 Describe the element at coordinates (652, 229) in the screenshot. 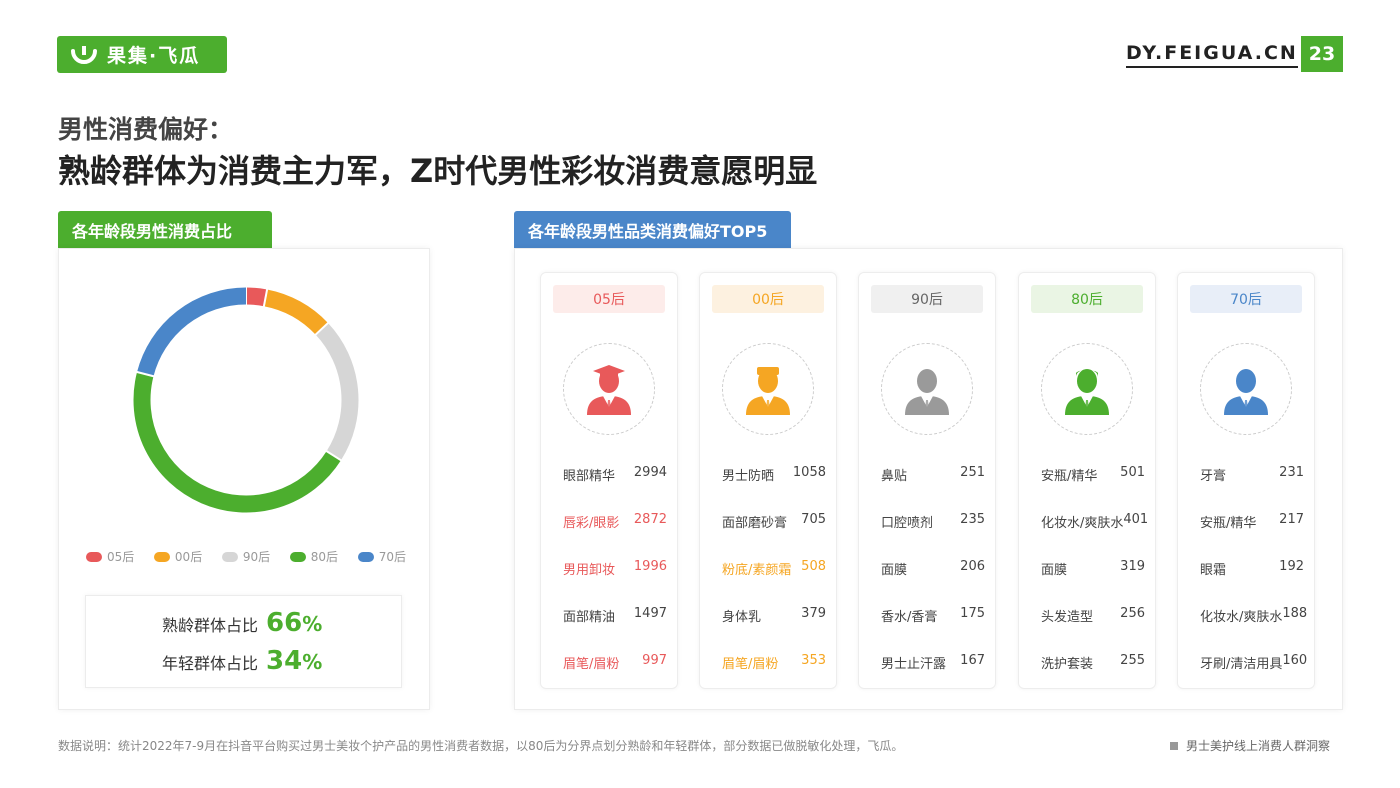

I see `right-panel-tab: 各年龄段男性品类消费偏好TOP5` at that location.